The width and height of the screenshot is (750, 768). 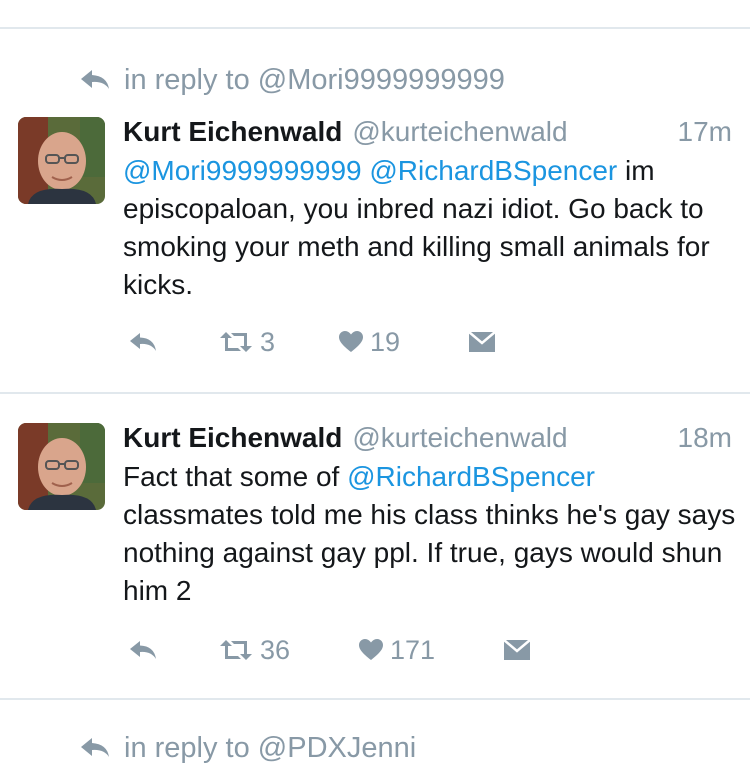 I want to click on reply-context-label: in reply to @Mori9999999999, so click(x=314, y=79).